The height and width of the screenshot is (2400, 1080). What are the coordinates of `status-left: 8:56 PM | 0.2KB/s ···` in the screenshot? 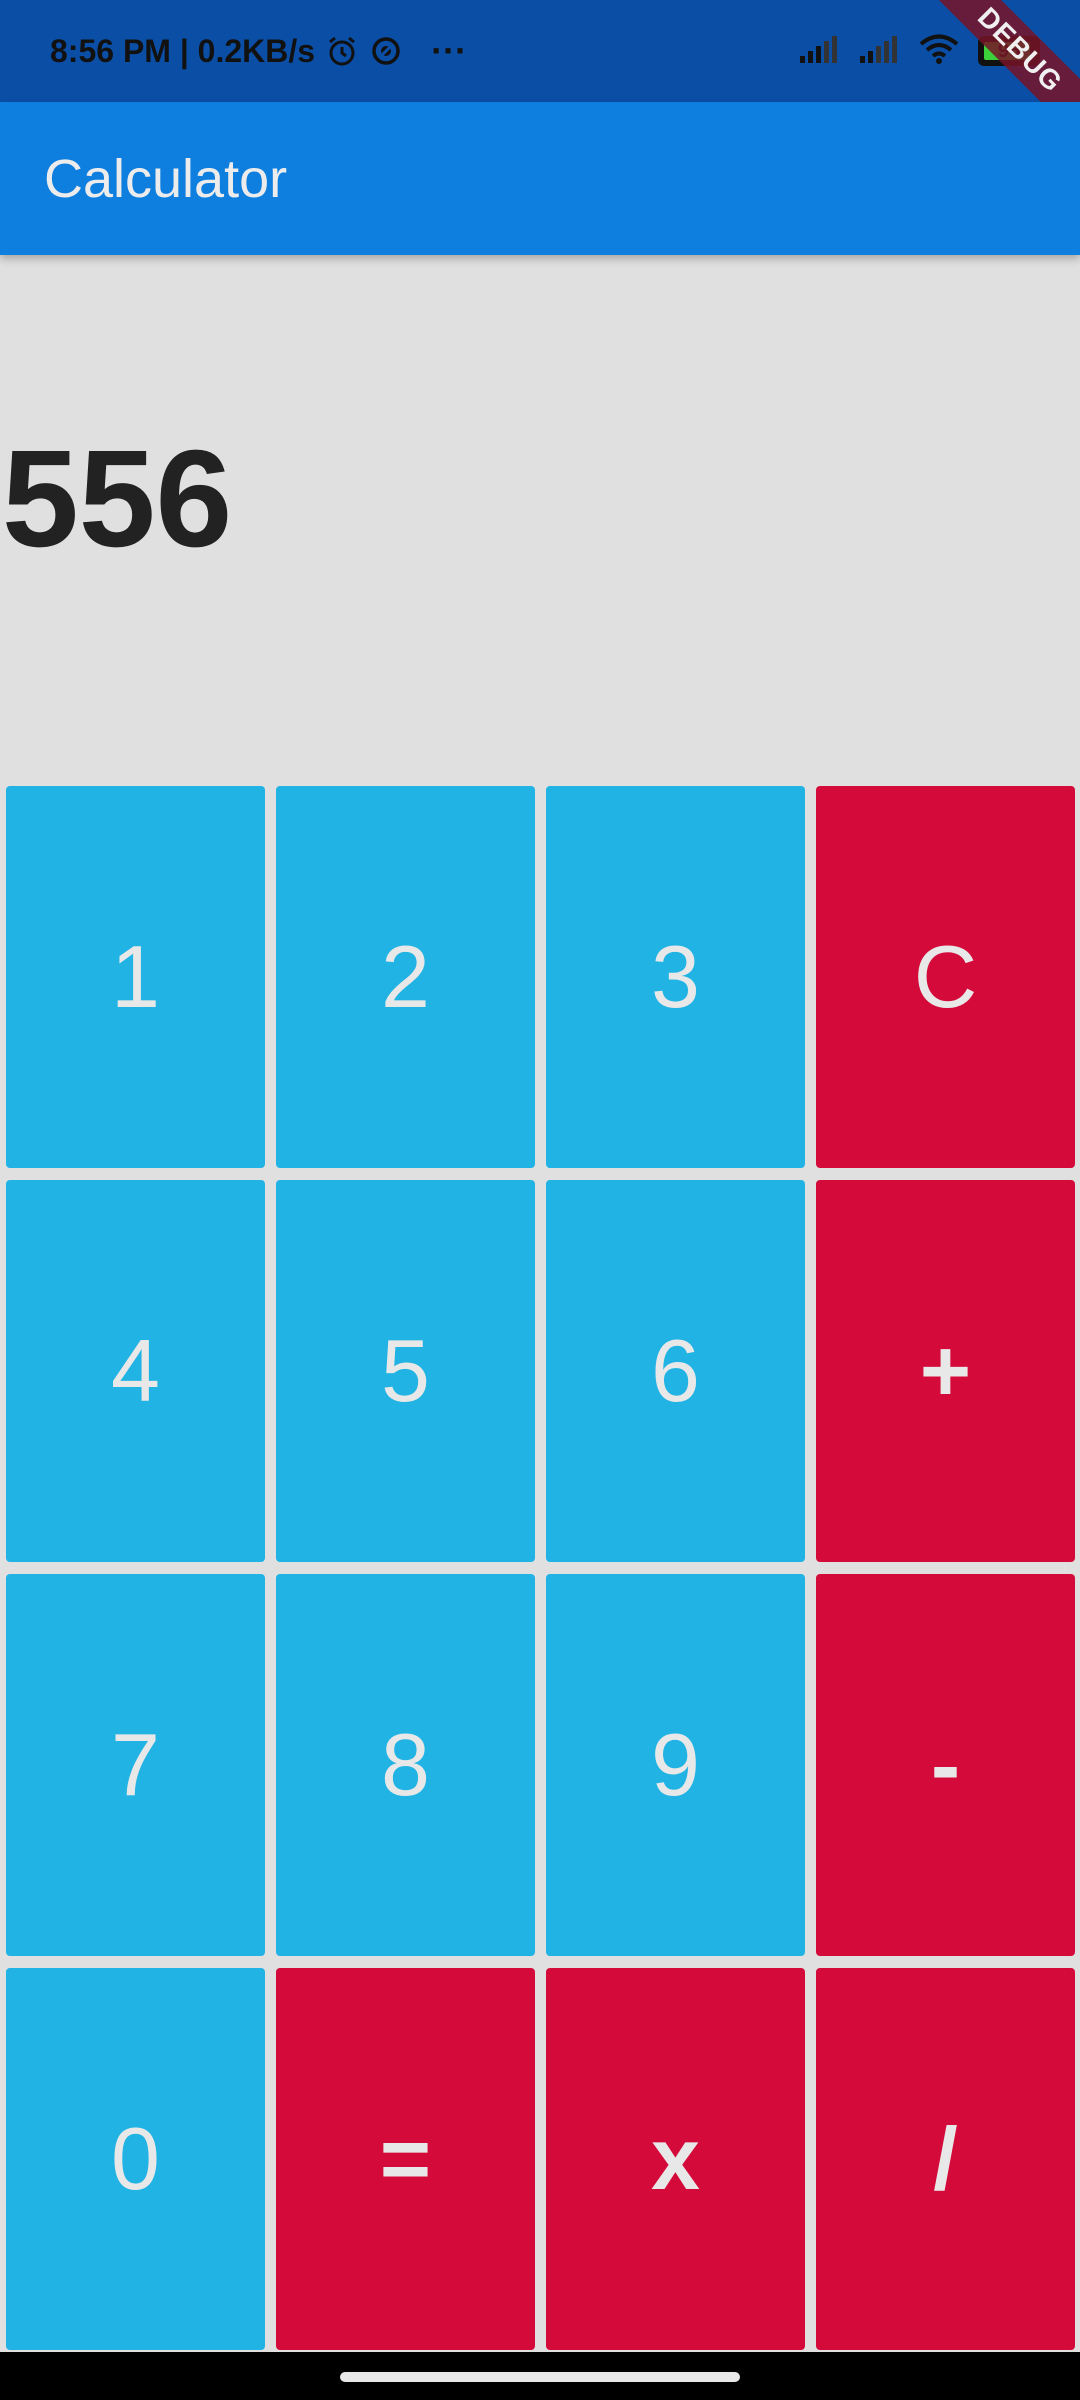 It's located at (258, 51).